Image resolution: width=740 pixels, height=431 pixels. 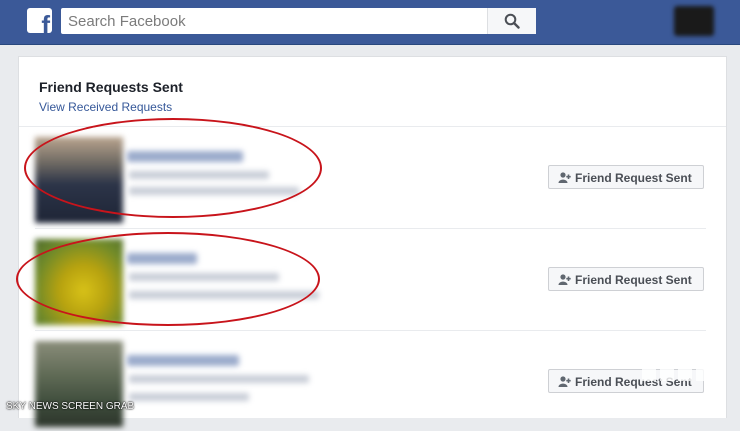 I want to click on logo-letter: f, so click(x=45, y=21).